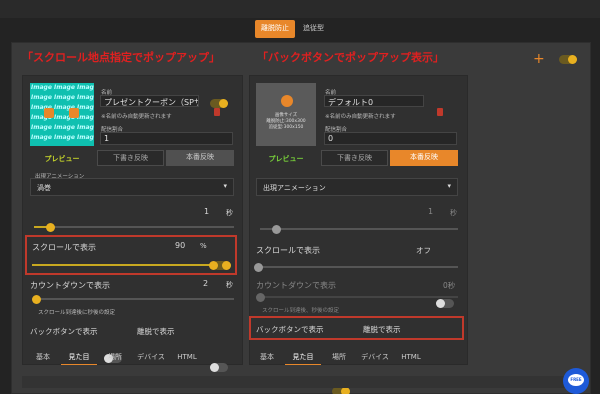 Image resolution: width=600 pixels, height=394 pixels. What do you see at coordinates (287, 101) in the screenshot?
I see `image-placeholder-icon` at bounding box center [287, 101].